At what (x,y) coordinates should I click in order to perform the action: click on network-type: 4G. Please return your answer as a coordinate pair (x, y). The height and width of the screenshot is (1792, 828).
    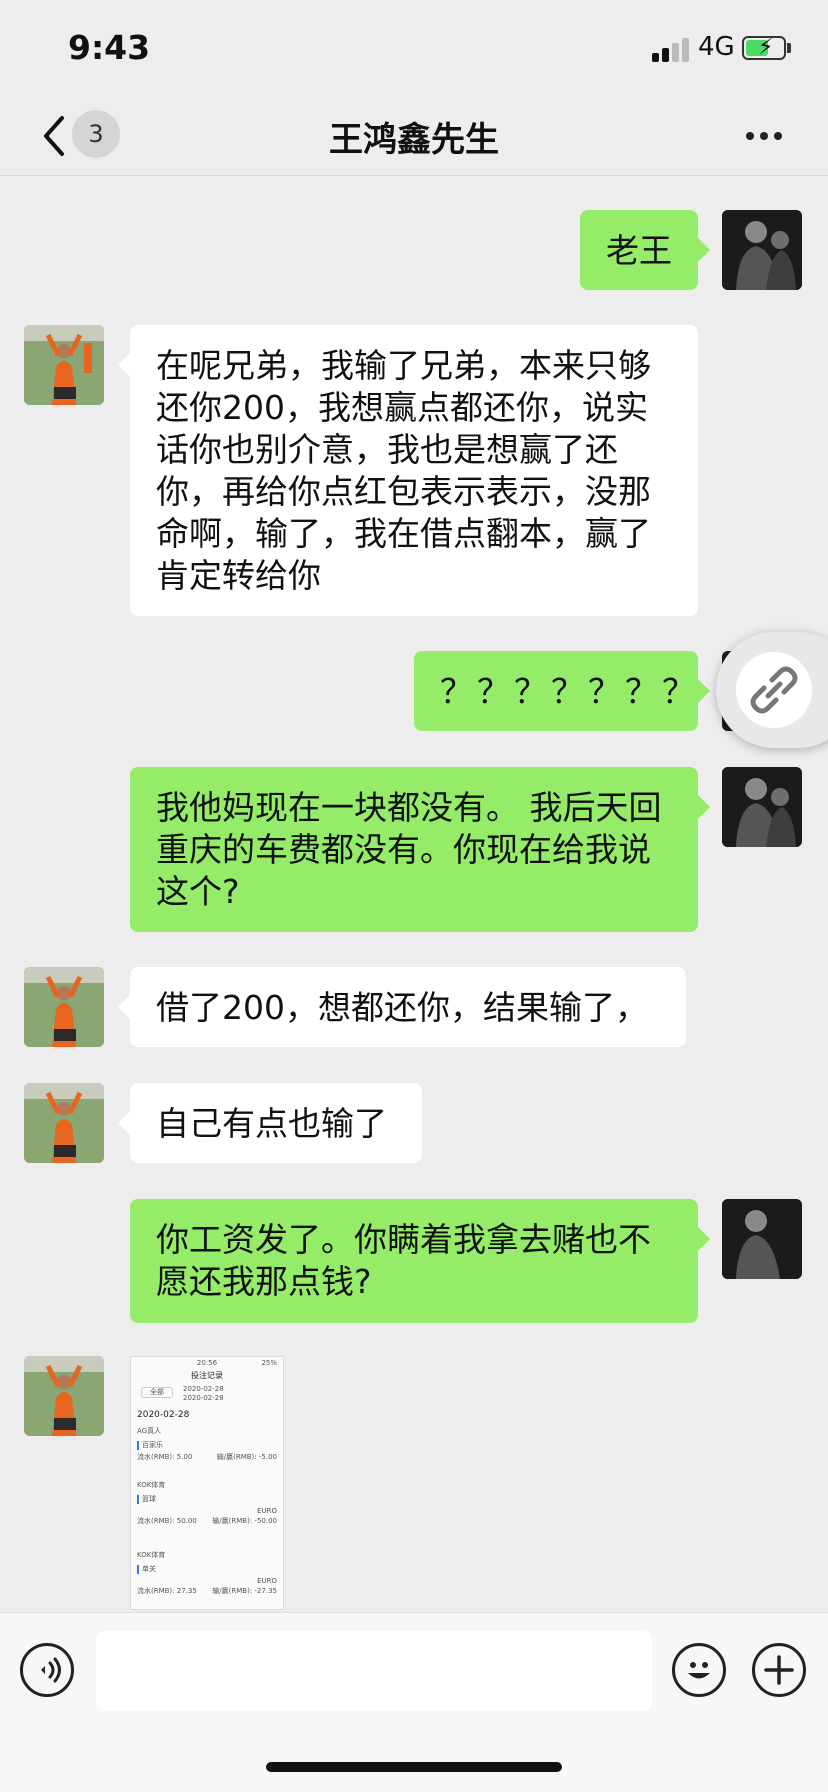
    Looking at the image, I should click on (716, 47).